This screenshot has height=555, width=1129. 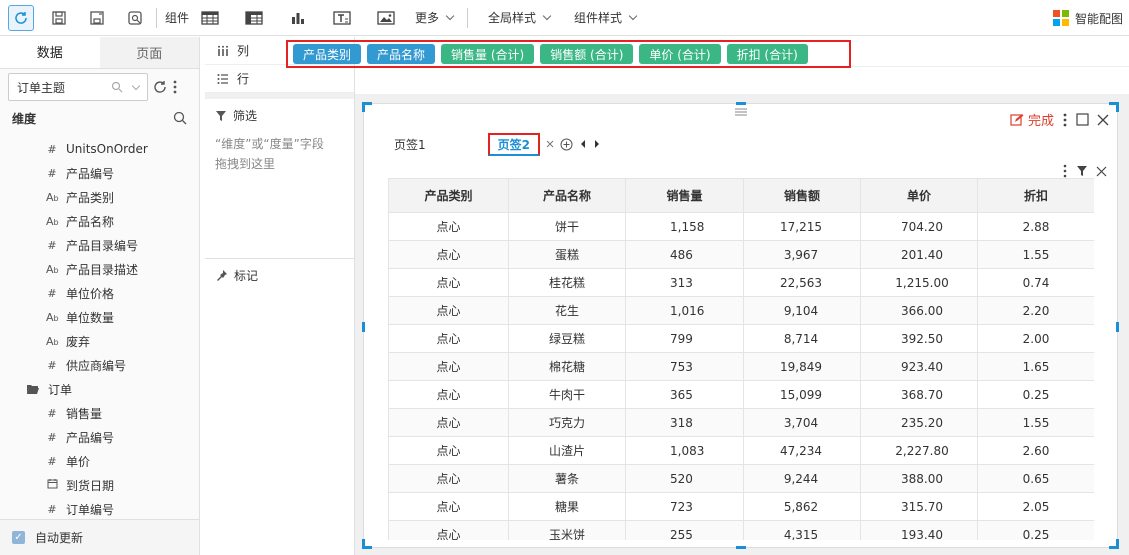 I want to click on columns-shelf: 产品类别 产品名称 销售量 (合计) 销售额 (合计) 单价 (合计) 折扣 (合计), so click(x=568, y=54).